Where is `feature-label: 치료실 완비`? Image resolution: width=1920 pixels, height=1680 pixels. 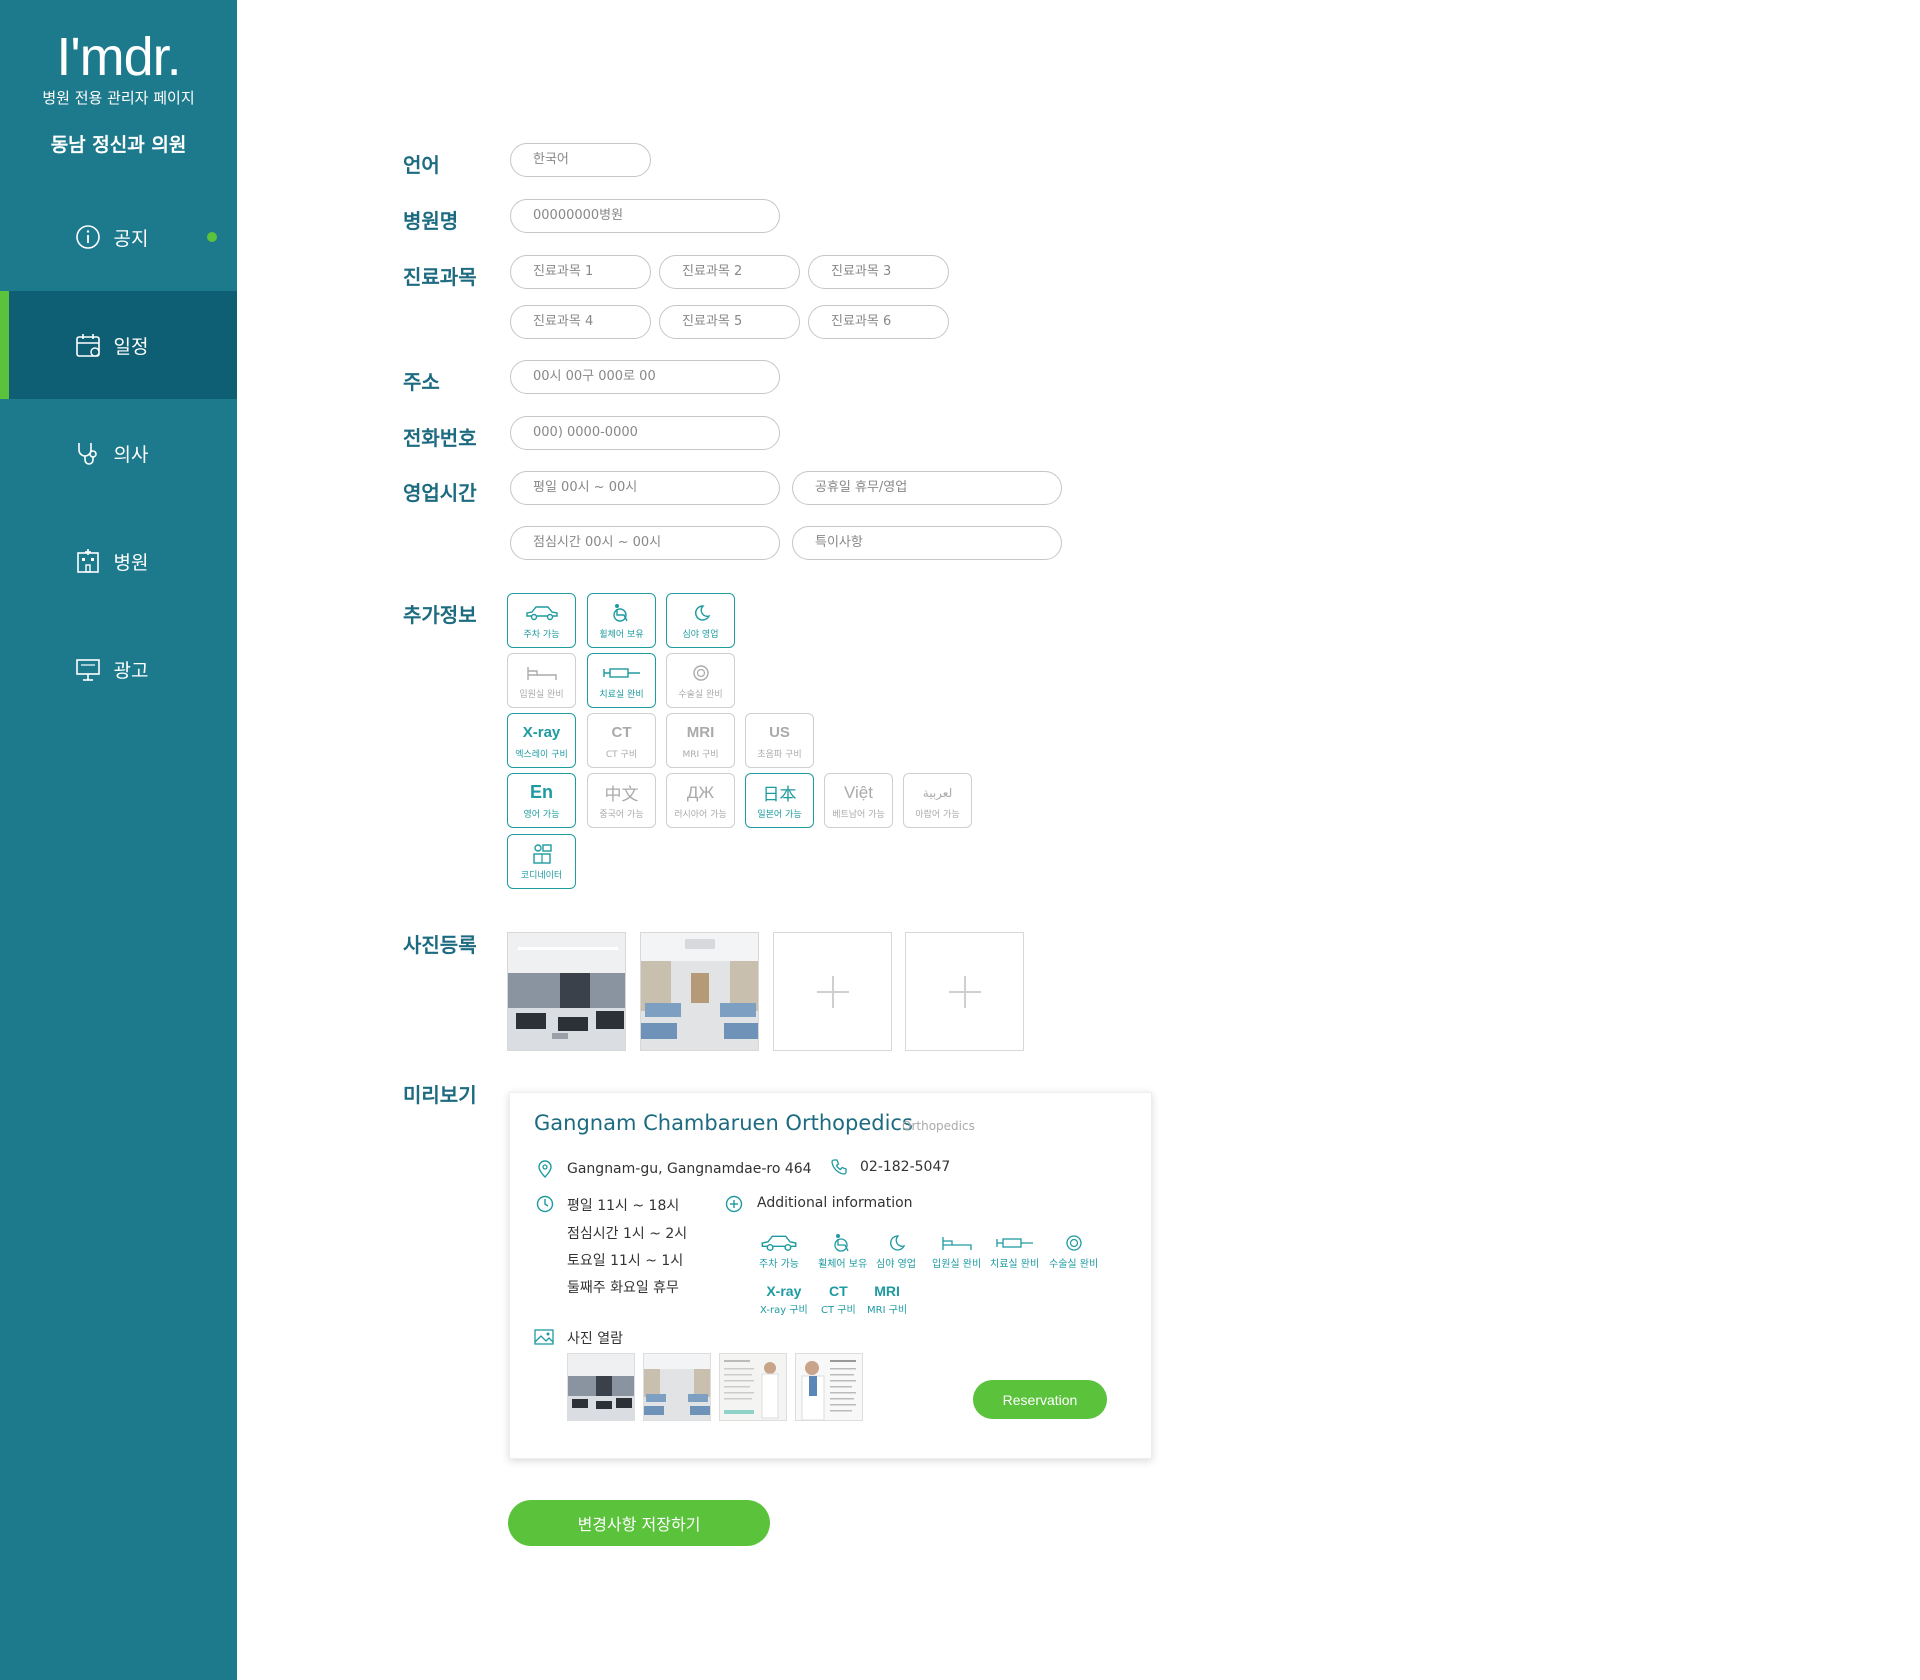
feature-label: 치료실 완비 is located at coordinates (621, 694).